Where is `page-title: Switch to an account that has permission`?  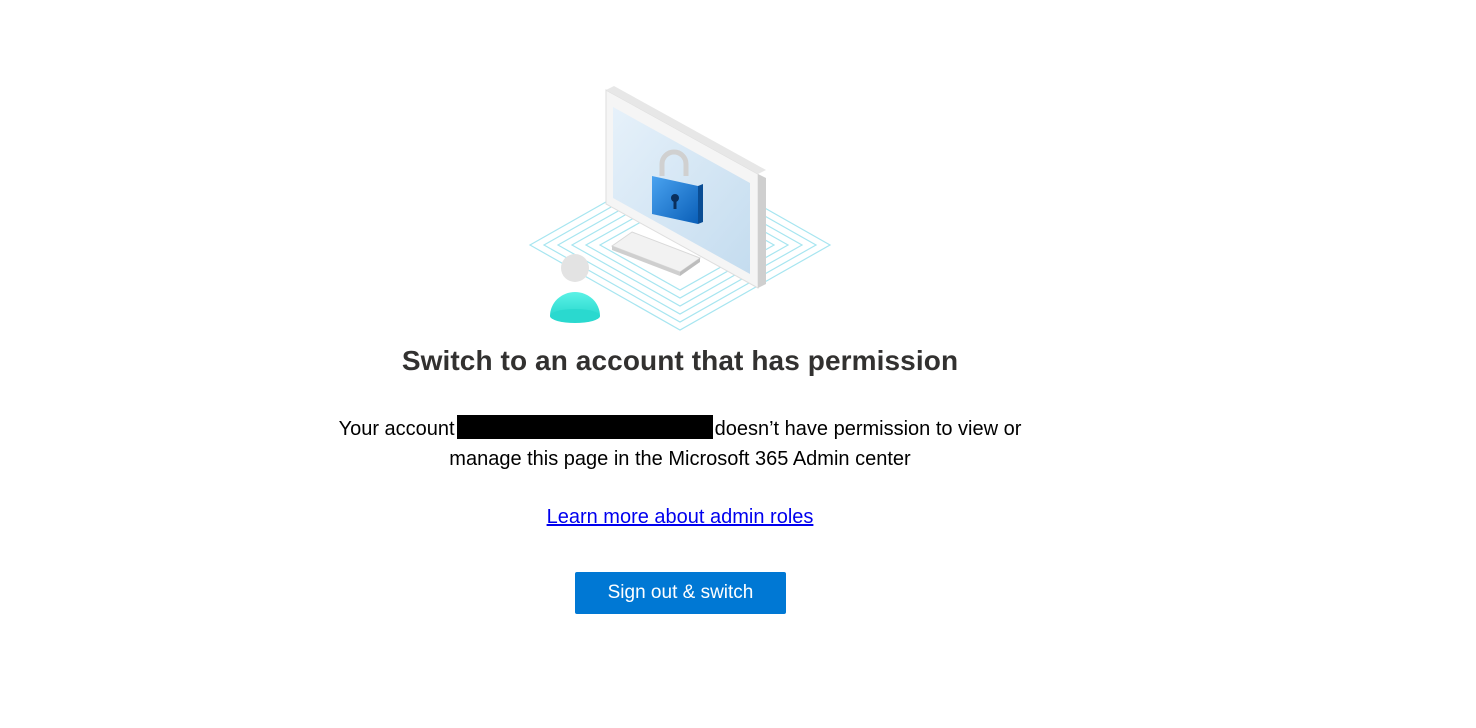
page-title: Switch to an account that has permission is located at coordinates (680, 360).